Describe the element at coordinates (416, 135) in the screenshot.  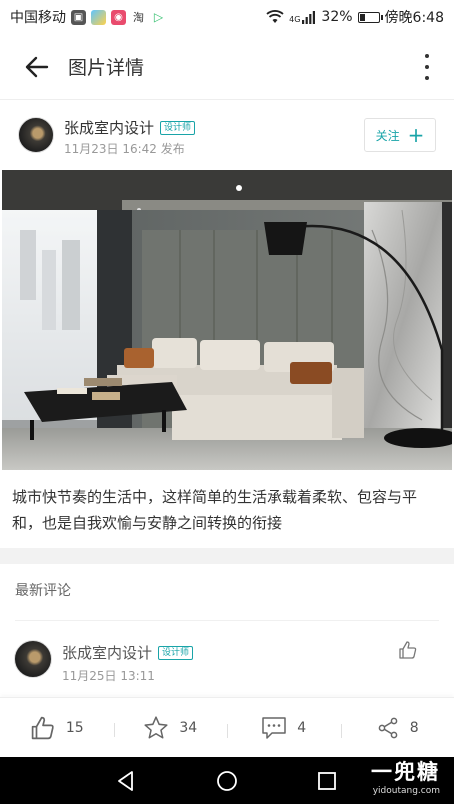
I see `plus-icon: +` at that location.